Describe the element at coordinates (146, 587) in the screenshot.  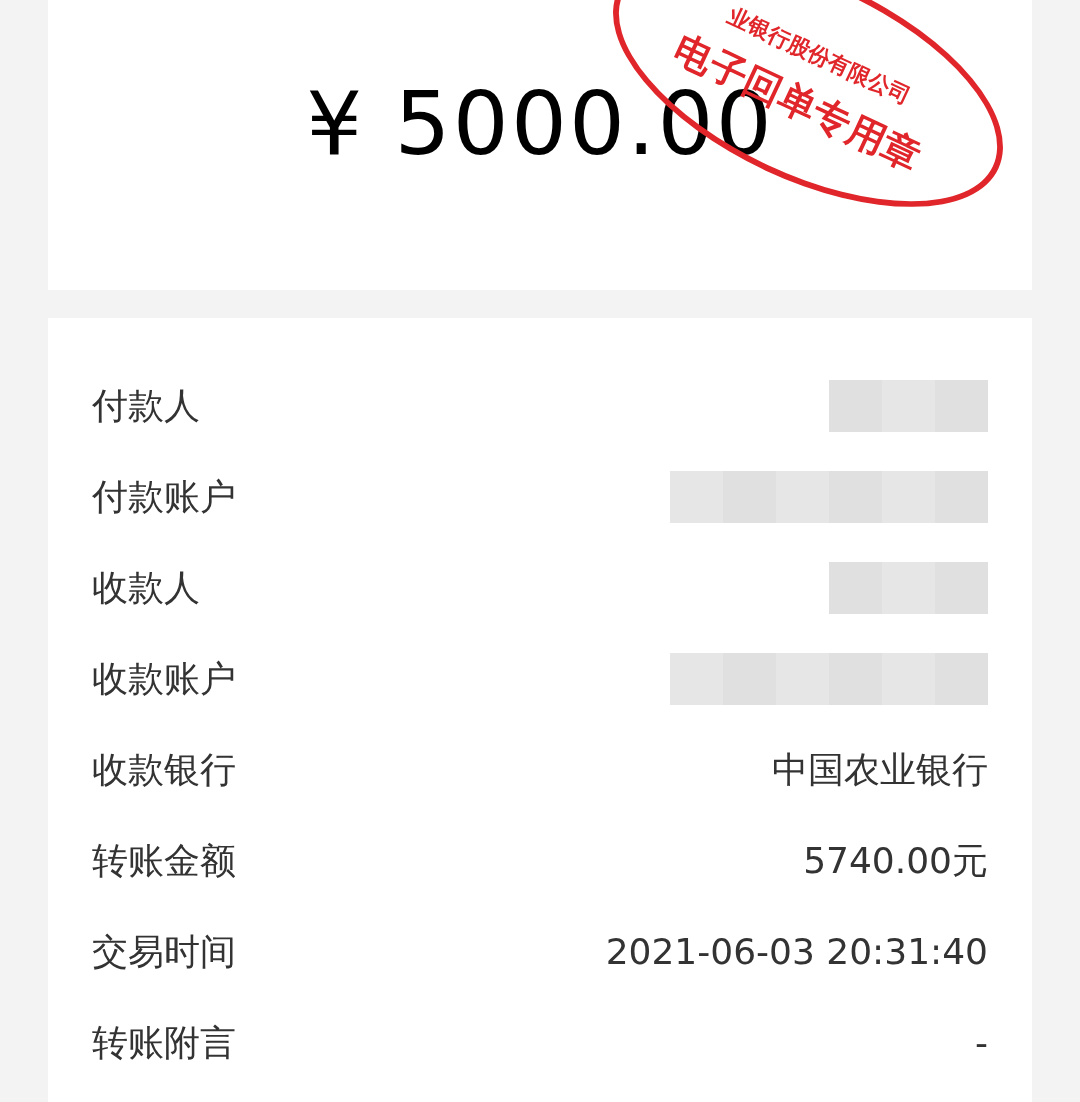
I see `field-label: 收款人` at that location.